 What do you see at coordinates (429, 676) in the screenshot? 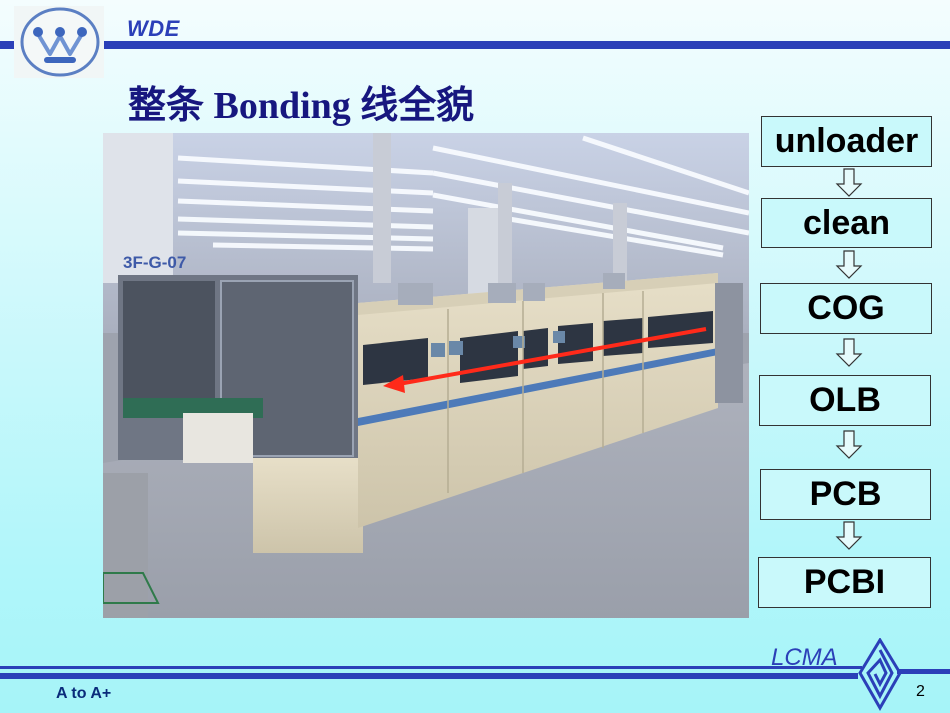
I see `footer-rule-thick` at bounding box center [429, 676].